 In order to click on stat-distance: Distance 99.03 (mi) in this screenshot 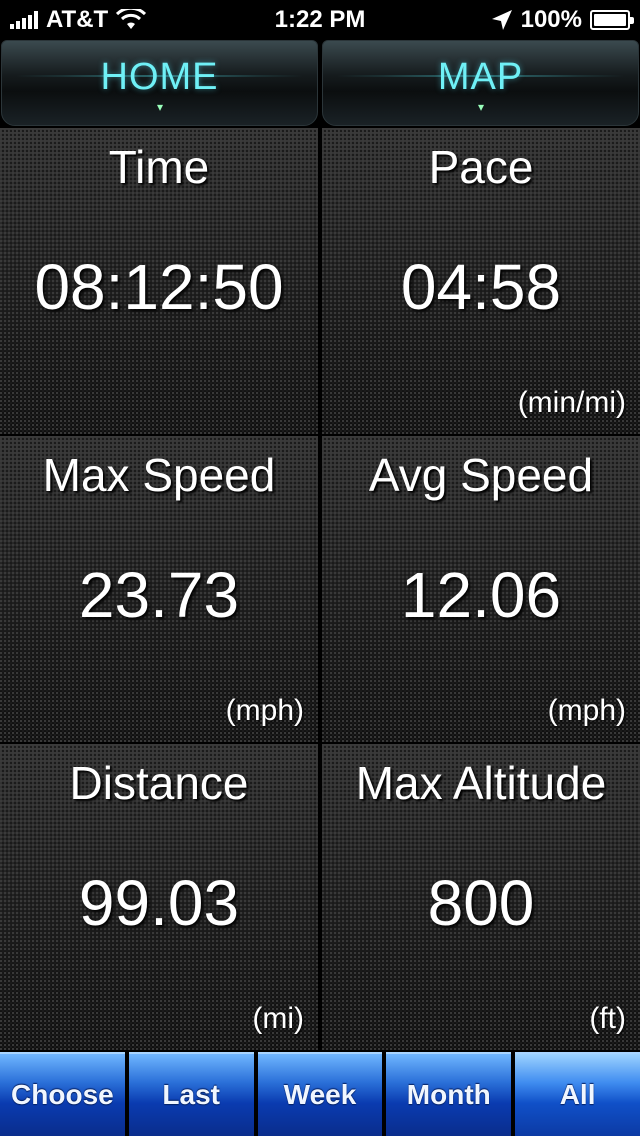, I will do `click(159, 898)`.